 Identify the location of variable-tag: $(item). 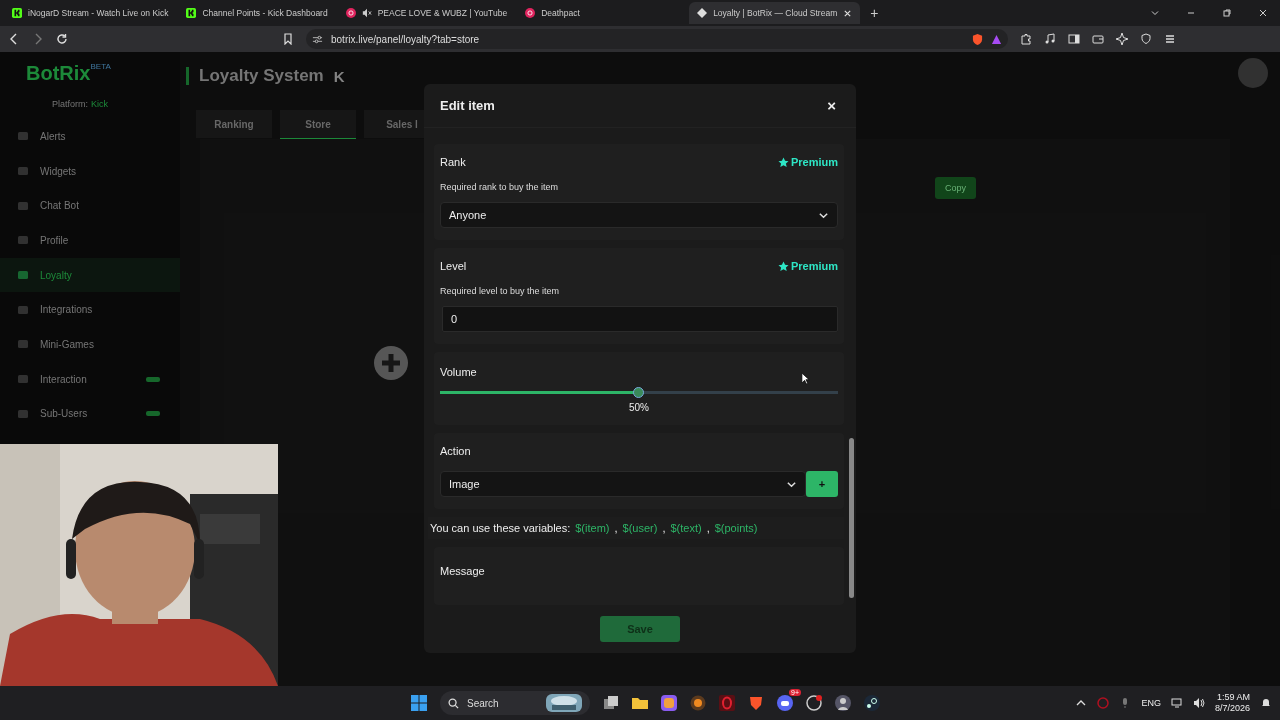
(592, 528).